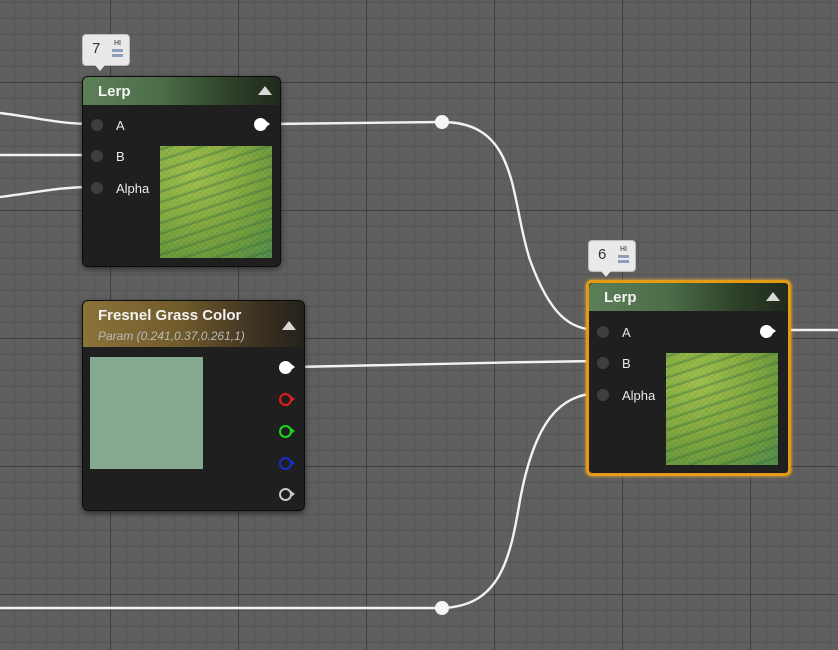  What do you see at coordinates (612, 258) in the screenshot?
I see `lerp-bottom-stats-badge: 6 HI` at bounding box center [612, 258].